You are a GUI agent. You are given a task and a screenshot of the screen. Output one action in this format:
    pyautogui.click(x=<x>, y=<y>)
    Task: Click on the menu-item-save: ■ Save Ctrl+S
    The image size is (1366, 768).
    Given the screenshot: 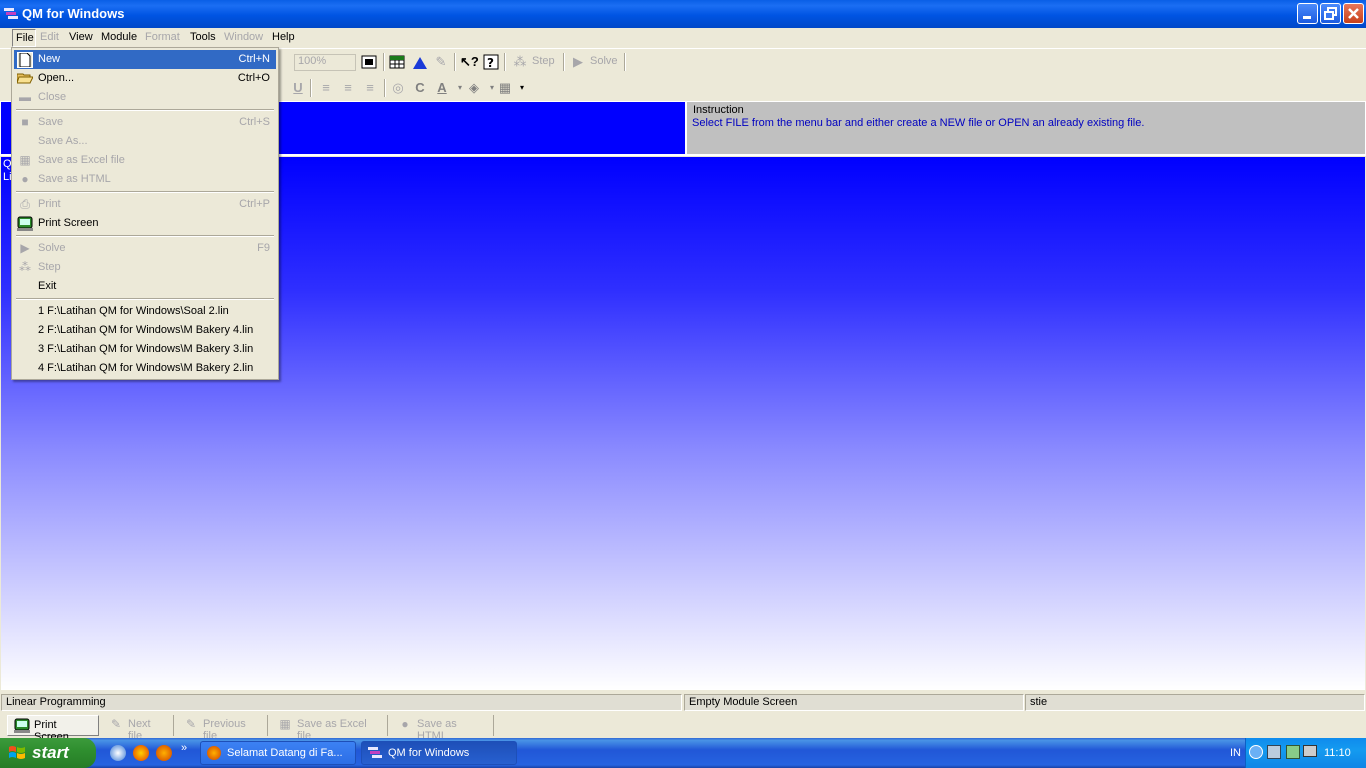 What is the action you would take?
    pyautogui.click(x=145, y=122)
    